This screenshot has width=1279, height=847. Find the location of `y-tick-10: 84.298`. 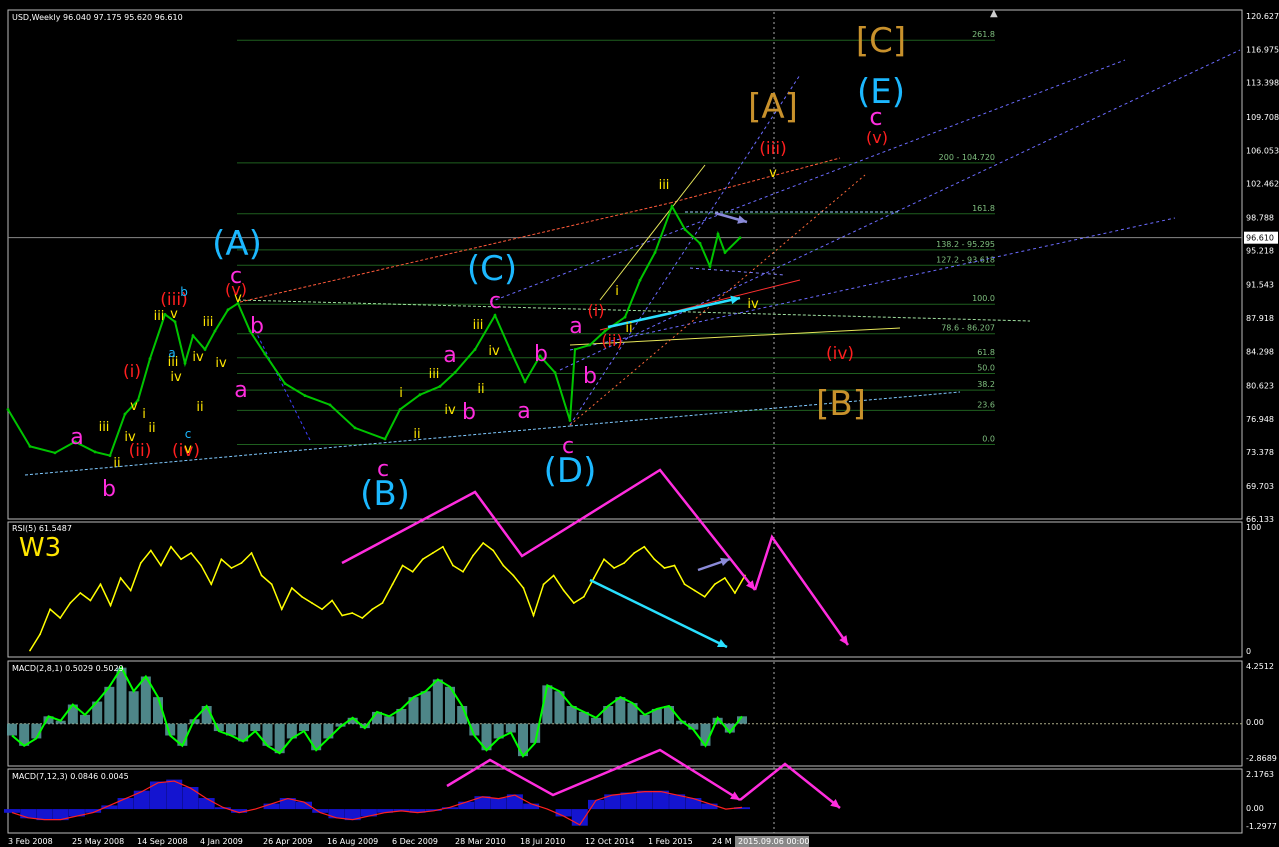

y-tick-10: 84.298 is located at coordinates (1260, 351).